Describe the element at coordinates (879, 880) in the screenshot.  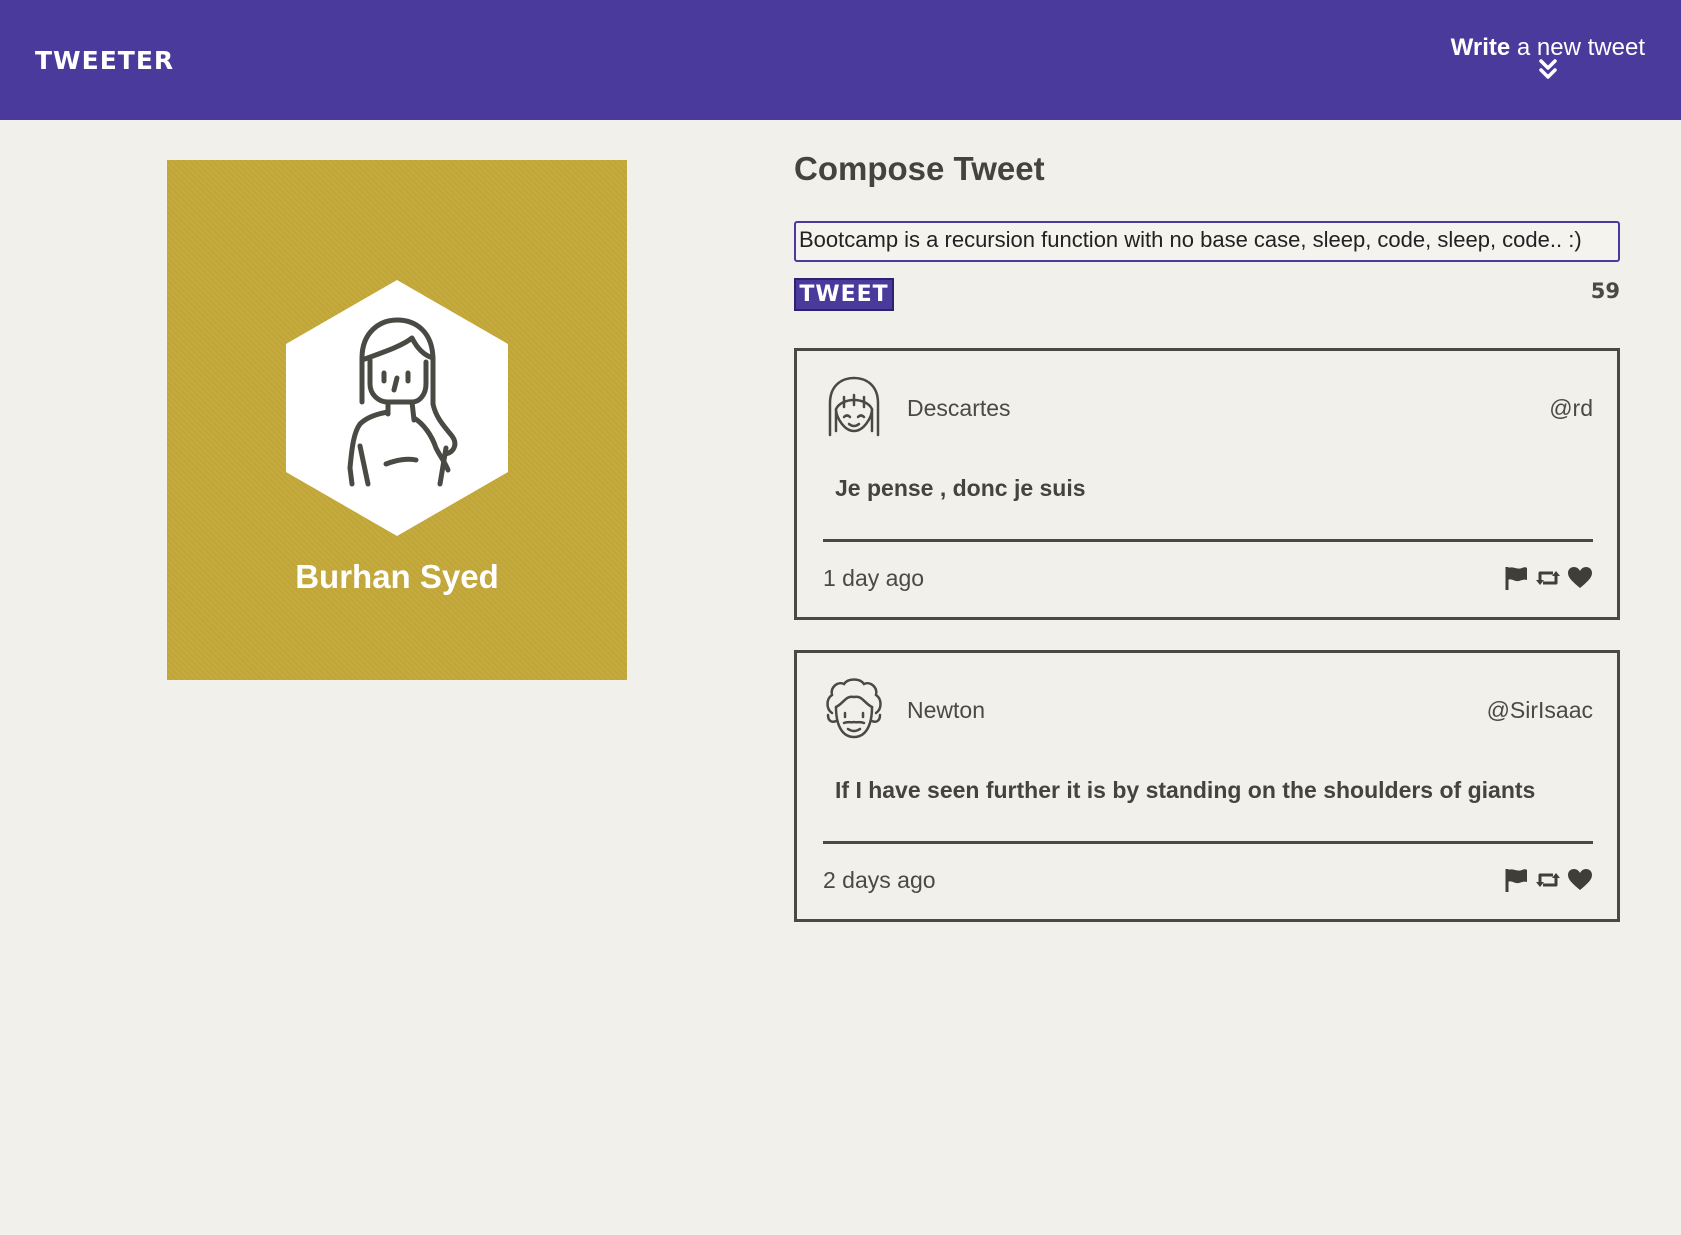
I see `tweet-timestamp: 2 days ago` at that location.